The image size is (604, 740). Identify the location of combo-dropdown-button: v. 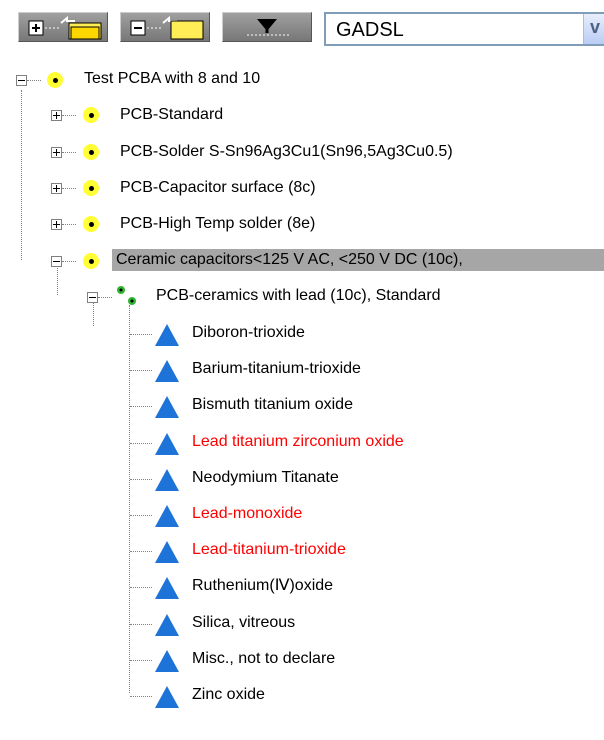
(593, 29).